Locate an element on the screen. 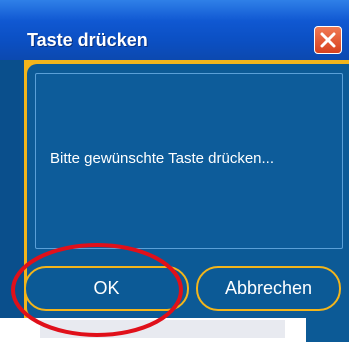 The height and width of the screenshot is (342, 349). close-button is located at coordinates (328, 40).